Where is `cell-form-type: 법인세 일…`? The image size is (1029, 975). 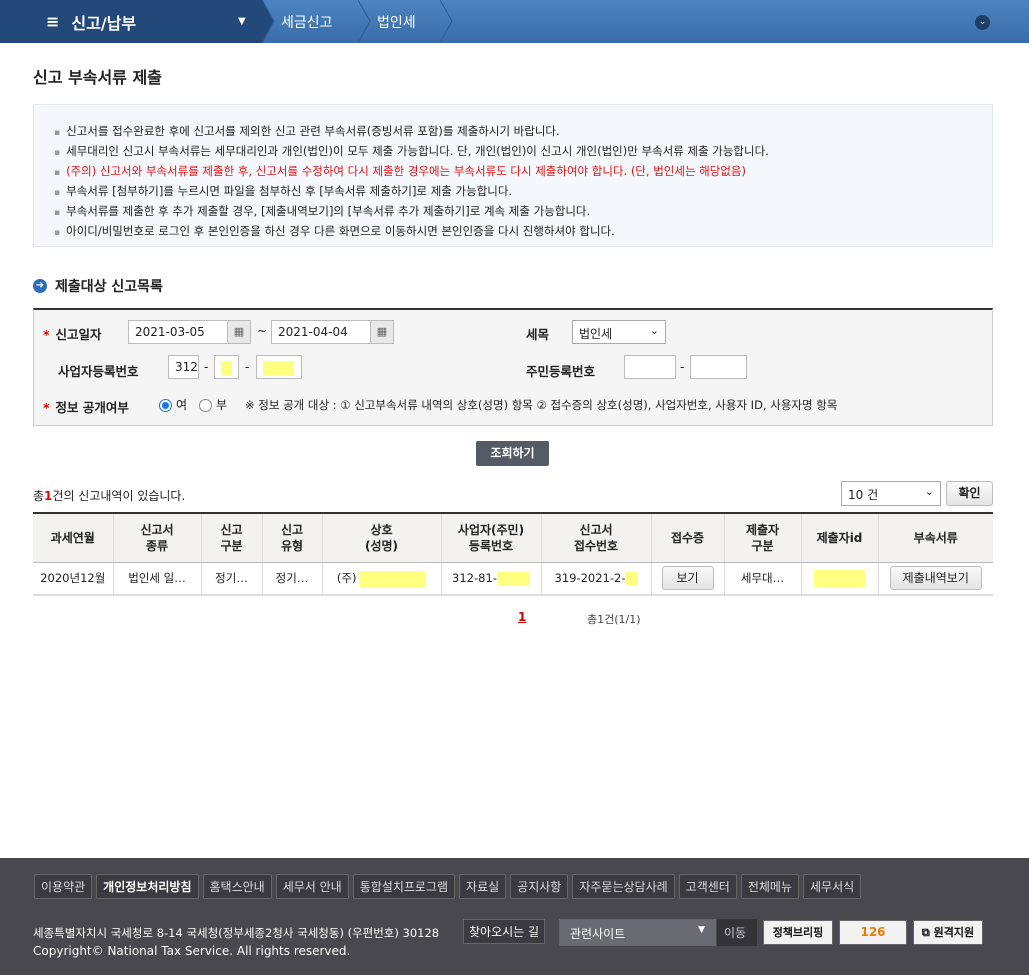
cell-form-type: 법인세 일… is located at coordinates (157, 579).